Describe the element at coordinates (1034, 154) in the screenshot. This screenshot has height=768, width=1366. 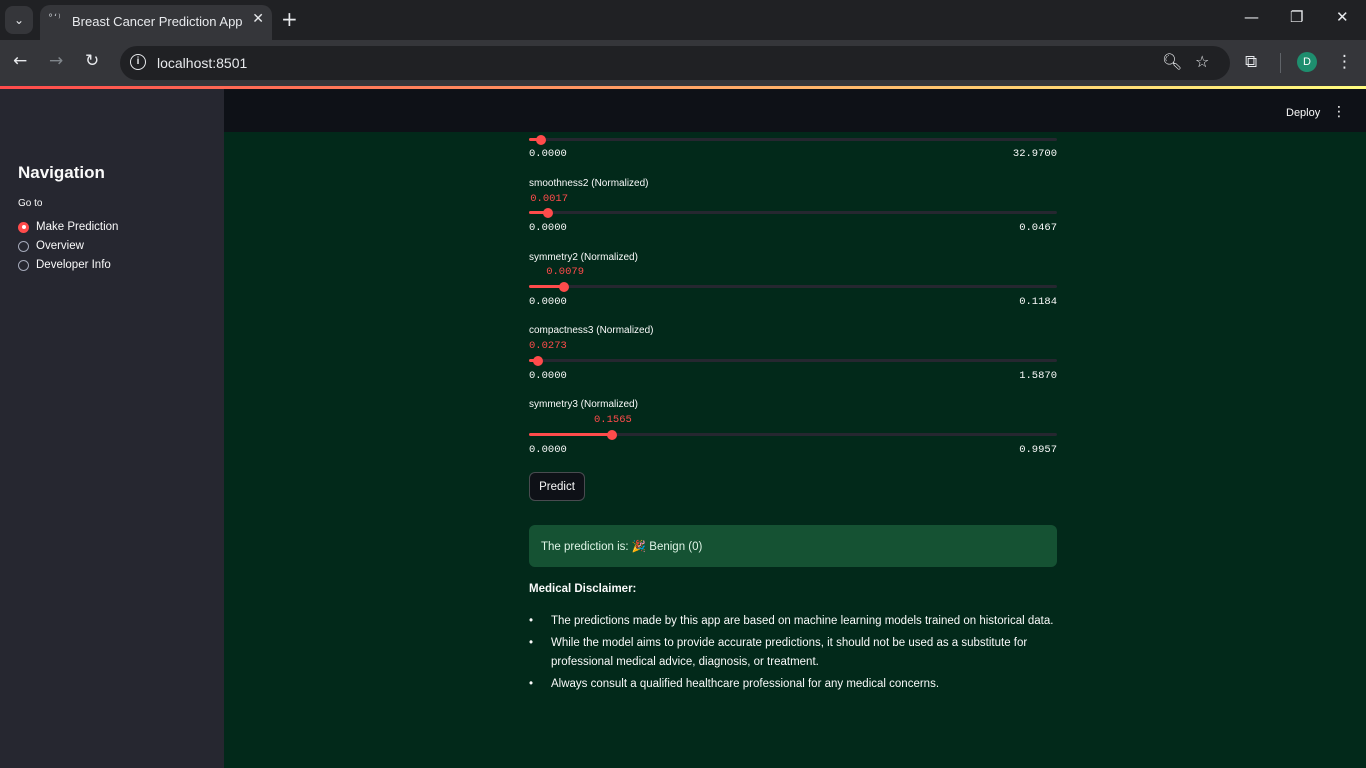
I see `slider-max: 32.9700` at that location.